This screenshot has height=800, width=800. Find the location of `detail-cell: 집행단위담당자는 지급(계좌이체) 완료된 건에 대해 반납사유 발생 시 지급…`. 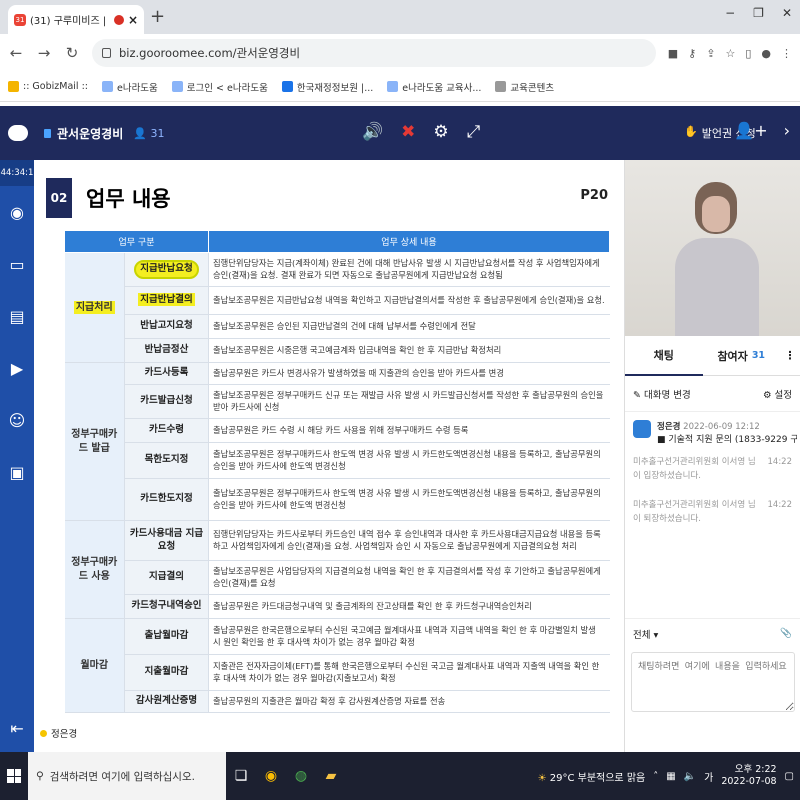

detail-cell: 집행단위담당자는 지급(계좌이체) 완료된 건에 대해 반납사유 발생 시 지급… is located at coordinates (409, 269).